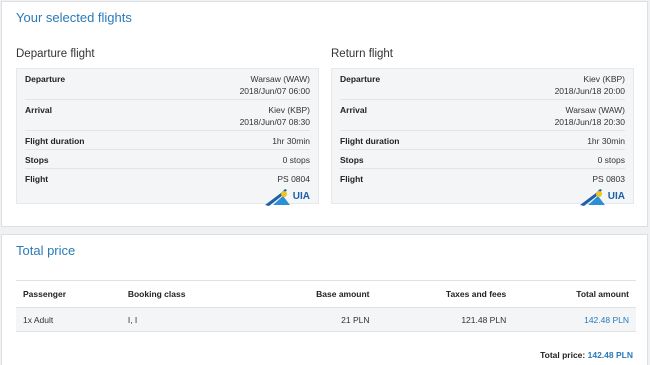  Describe the element at coordinates (563, 355) in the screenshot. I see `grand-total-label: Total price:` at that location.